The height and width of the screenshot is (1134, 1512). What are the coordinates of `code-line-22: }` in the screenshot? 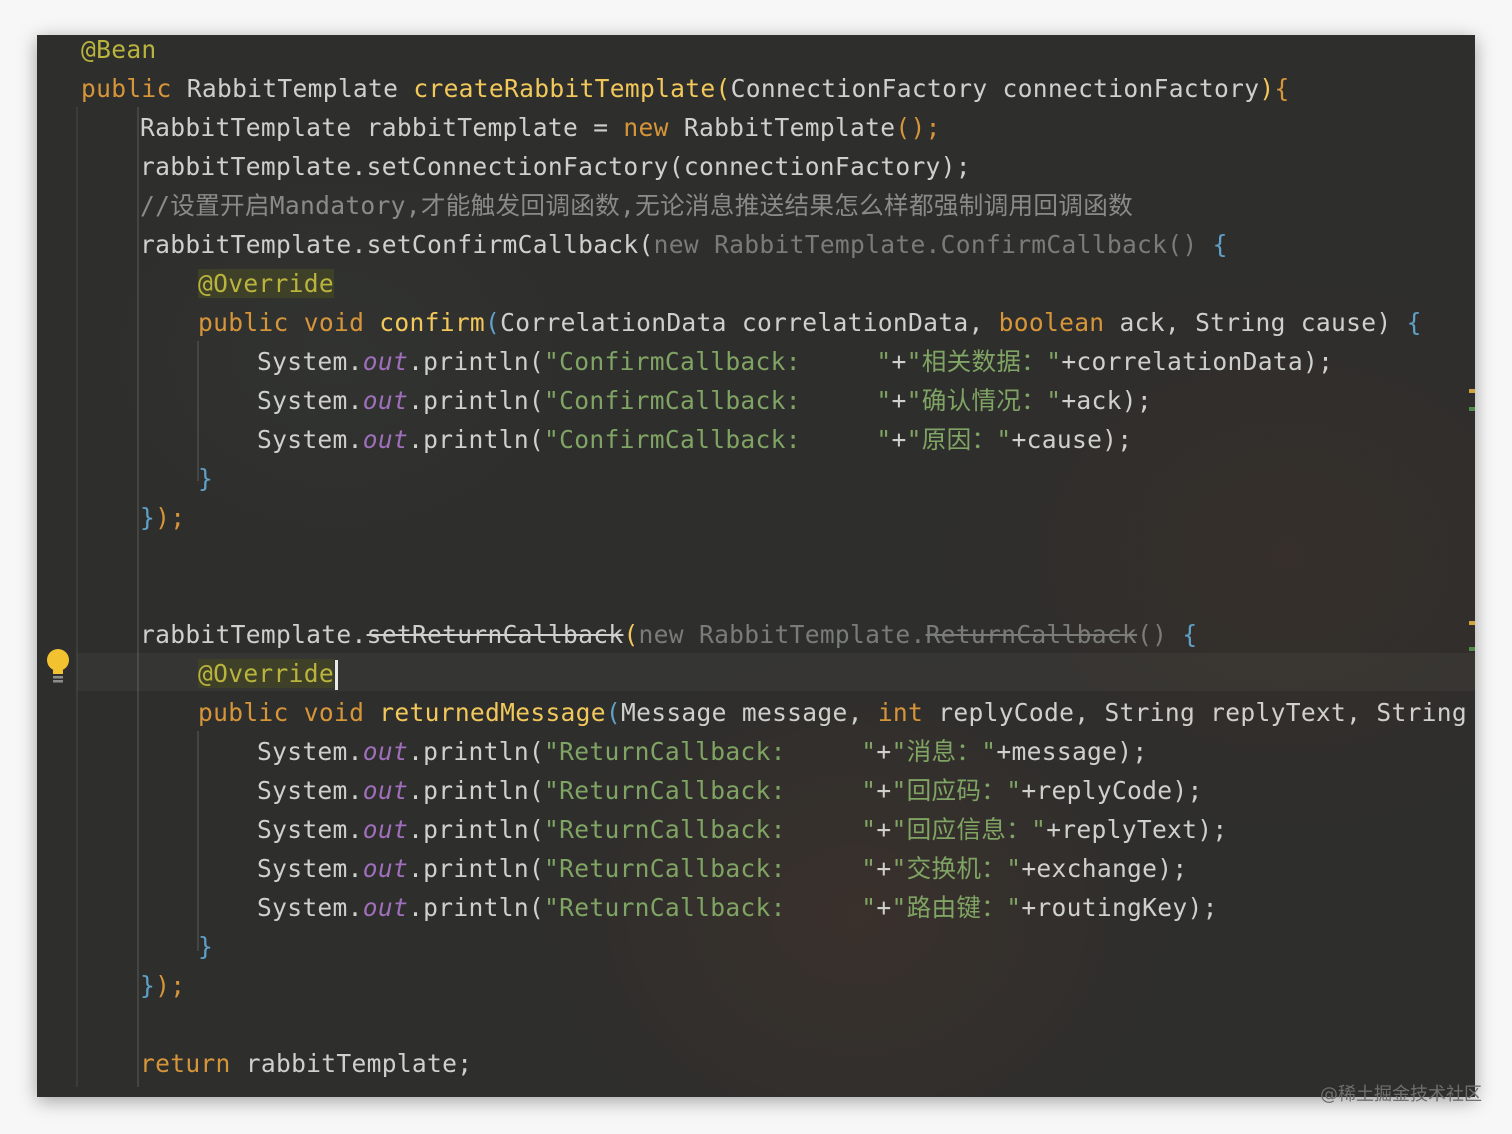 It's located at (205, 947).